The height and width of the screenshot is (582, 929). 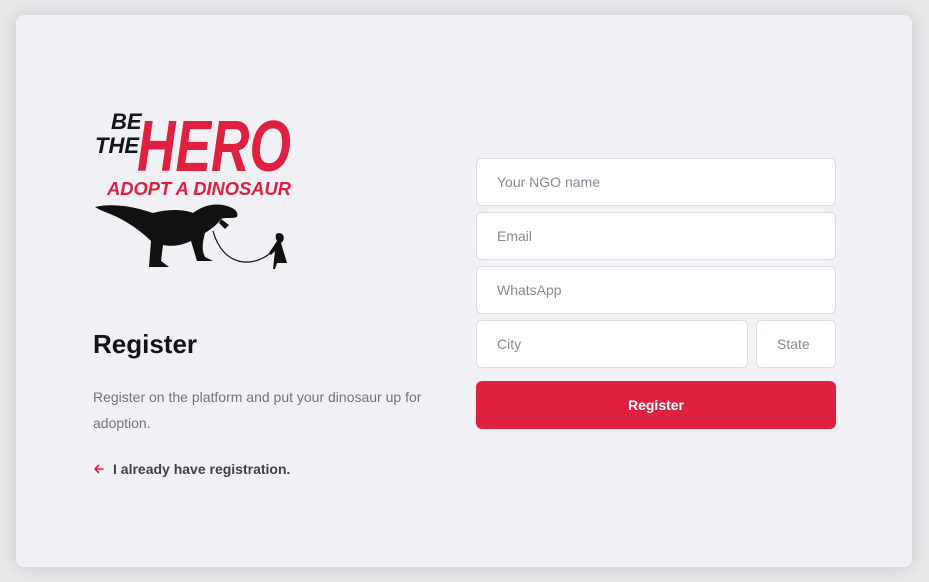 What do you see at coordinates (656, 290) in the screenshot?
I see `whatsapp-input` at bounding box center [656, 290].